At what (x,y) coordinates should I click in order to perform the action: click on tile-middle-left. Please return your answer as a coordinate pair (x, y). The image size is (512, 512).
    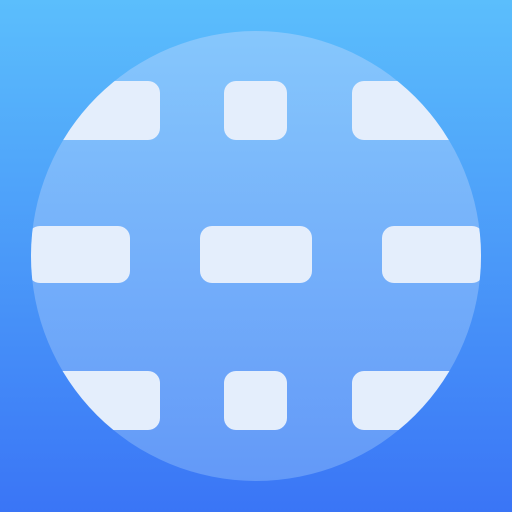
    Looking at the image, I should click on (80, 254).